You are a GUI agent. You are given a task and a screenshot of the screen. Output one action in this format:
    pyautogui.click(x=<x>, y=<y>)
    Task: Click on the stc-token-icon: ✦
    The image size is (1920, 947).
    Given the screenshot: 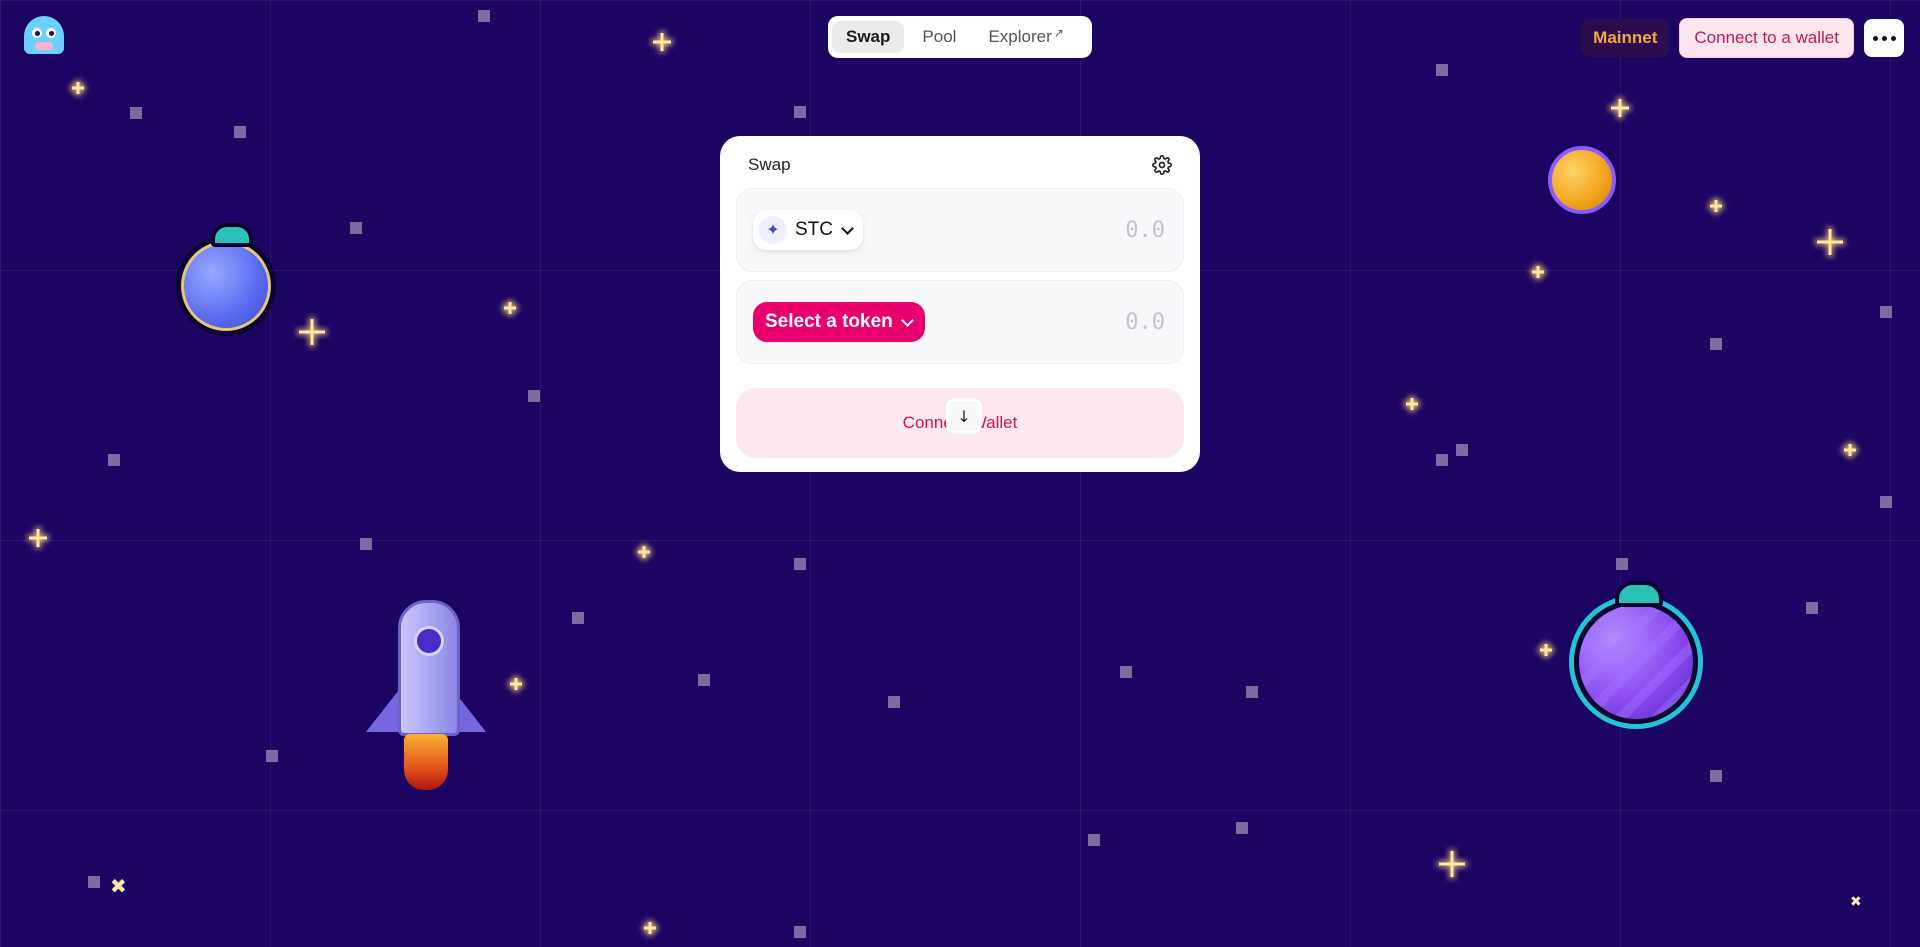 What is the action you would take?
    pyautogui.click(x=773, y=230)
    